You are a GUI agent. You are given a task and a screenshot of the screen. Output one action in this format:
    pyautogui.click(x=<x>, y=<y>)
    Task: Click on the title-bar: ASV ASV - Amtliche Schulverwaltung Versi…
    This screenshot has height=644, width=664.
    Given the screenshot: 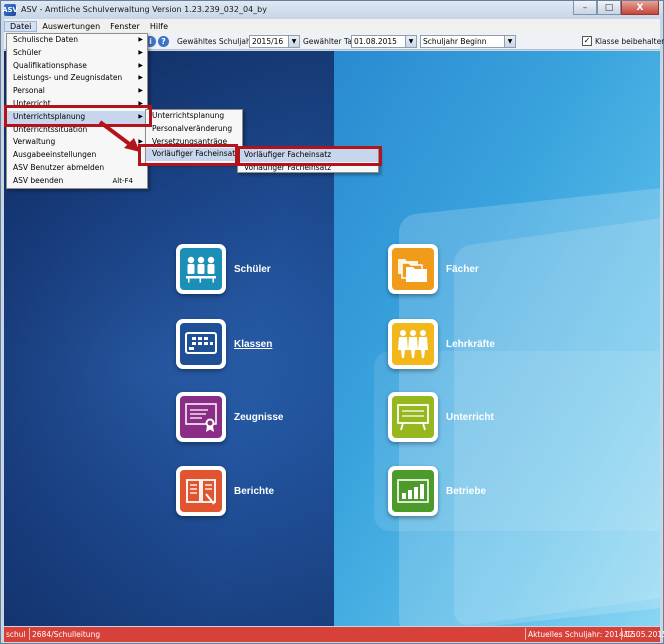 What is the action you would take?
    pyautogui.click(x=332, y=9)
    